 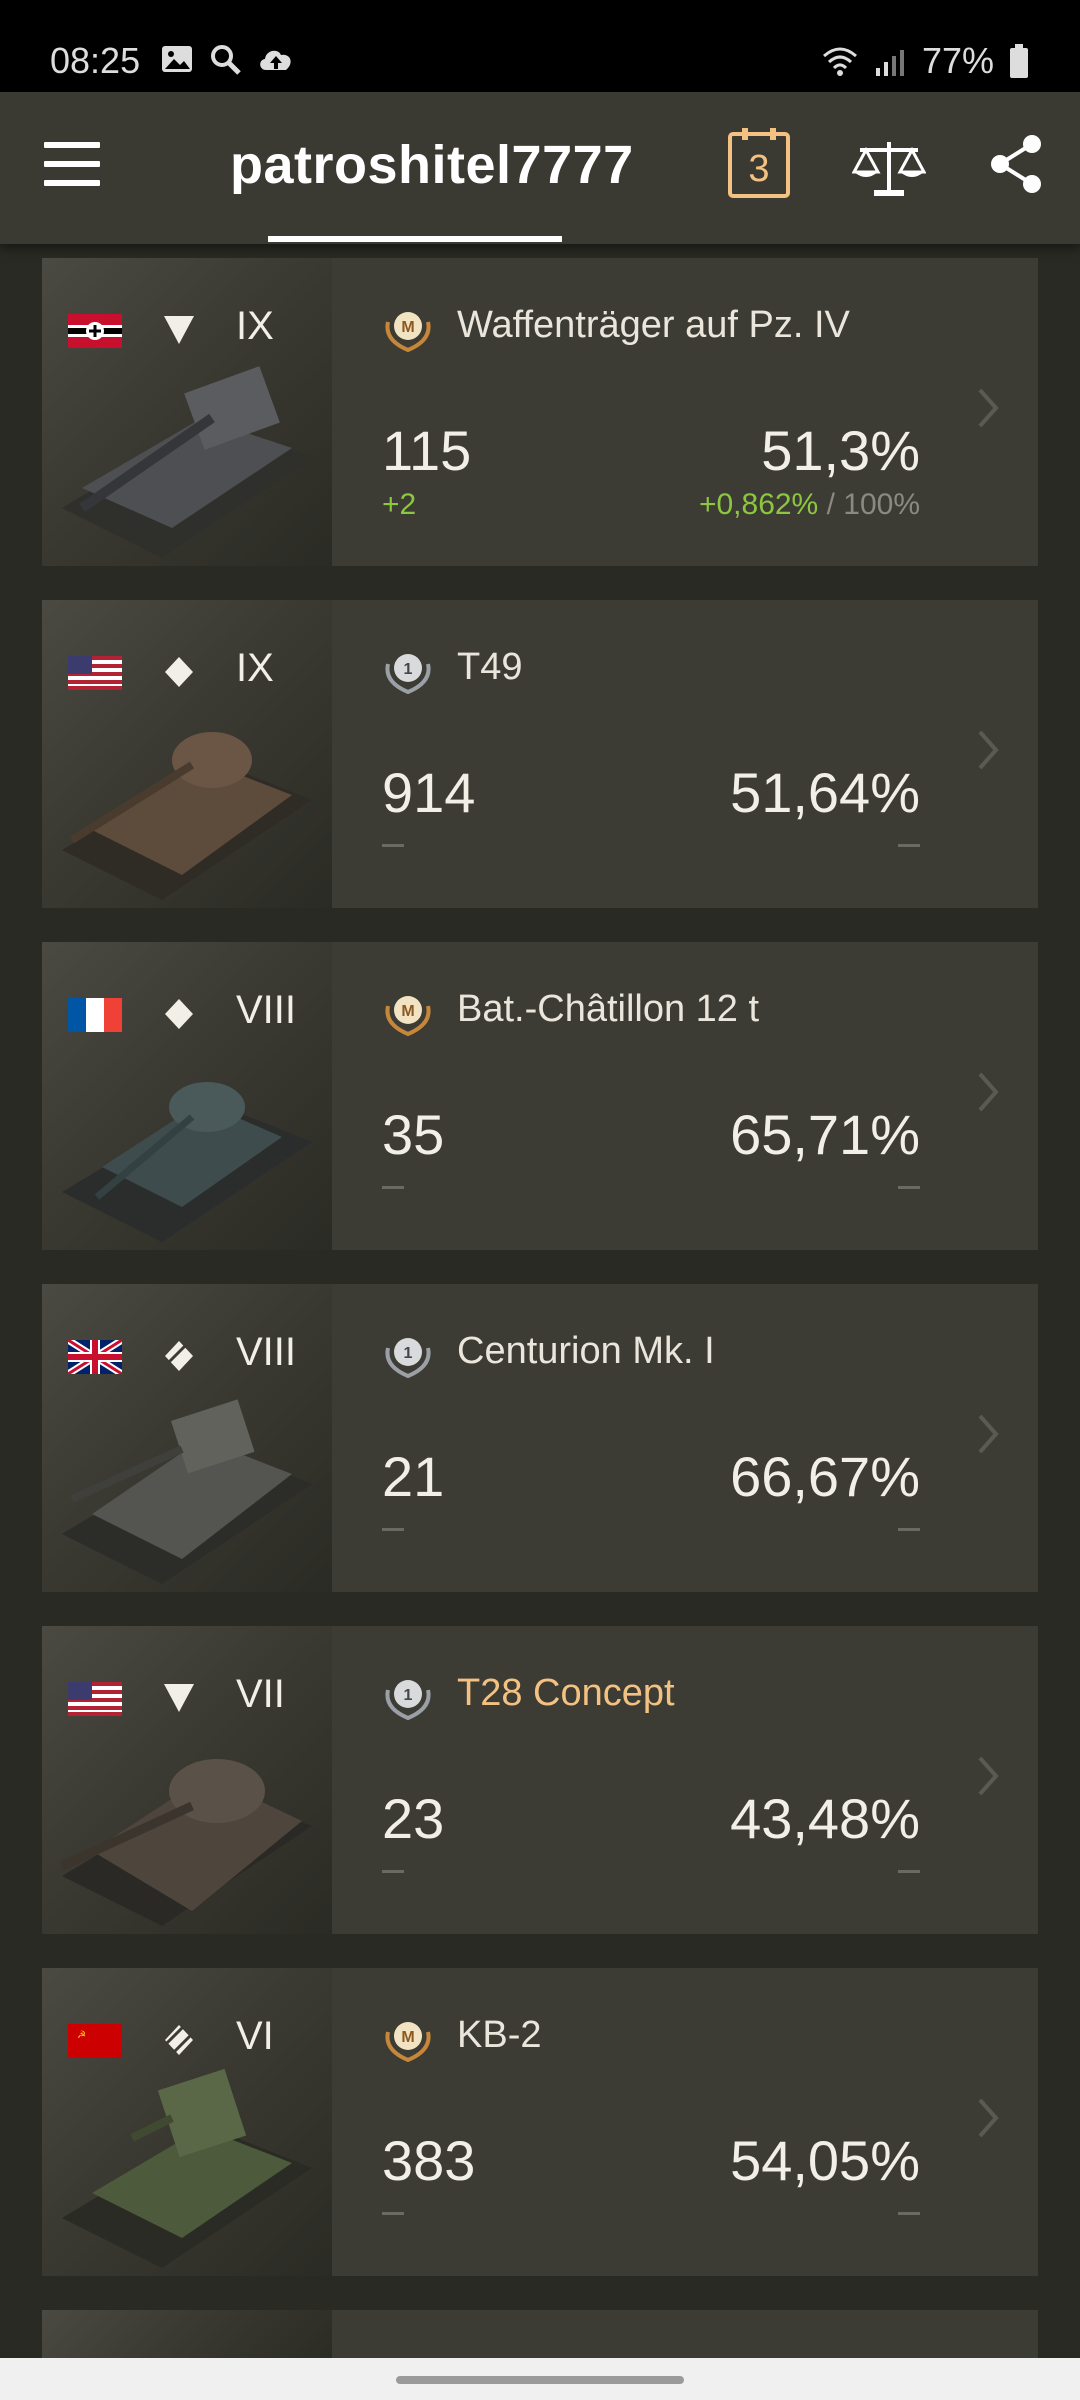 I want to click on win-rate: 66,67%, so click(x=825, y=1476).